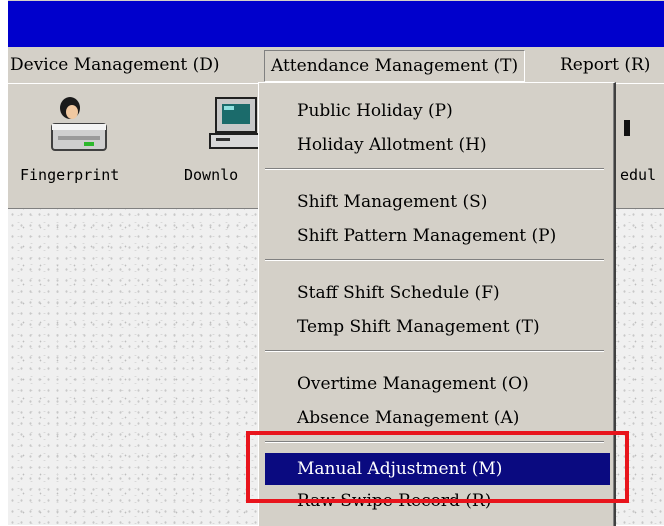 This screenshot has width=664, height=526. I want to click on menu-device-management: Device Management (D), so click(115, 65).